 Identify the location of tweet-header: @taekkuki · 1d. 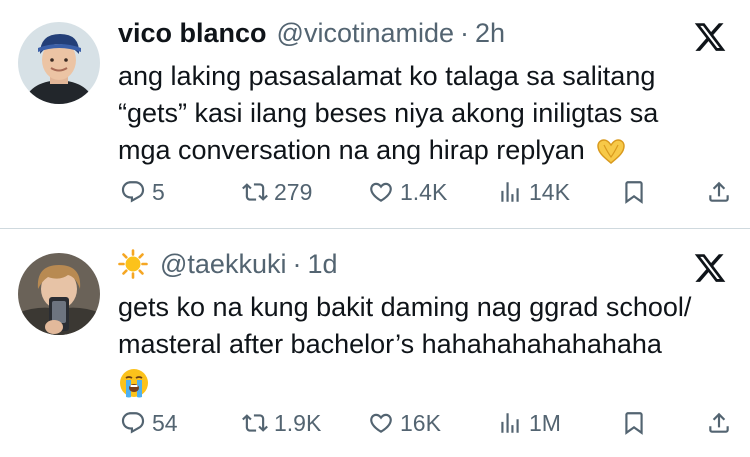
(228, 264).